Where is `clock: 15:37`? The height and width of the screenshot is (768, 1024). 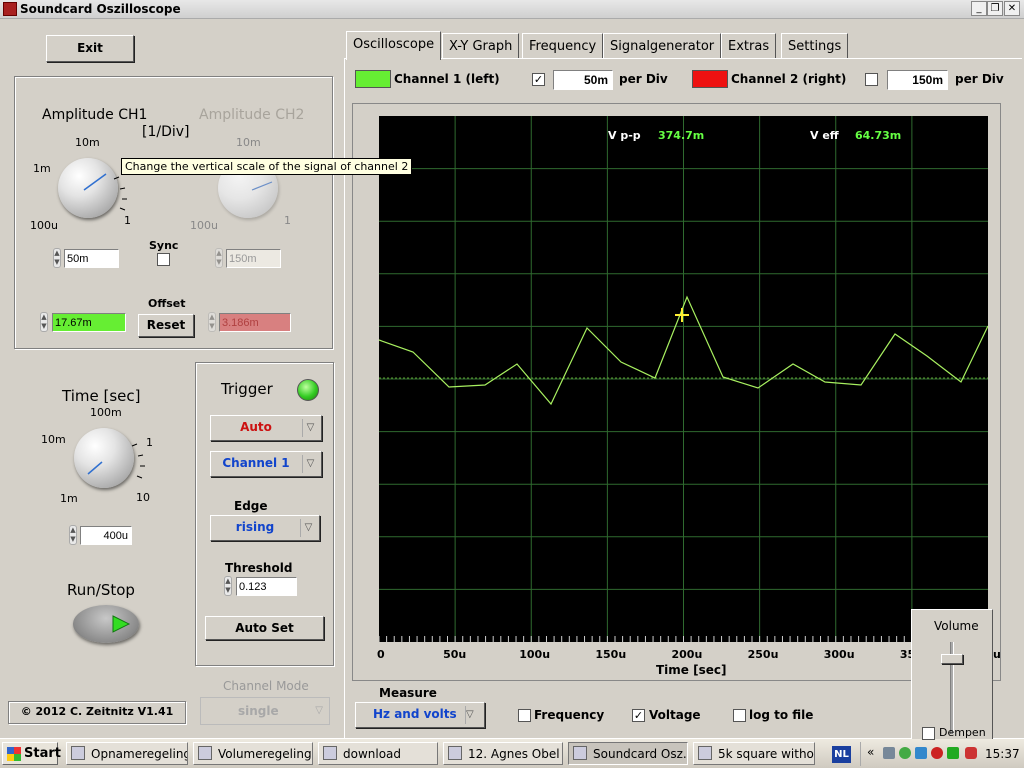 clock: 15:37 is located at coordinates (1002, 754).